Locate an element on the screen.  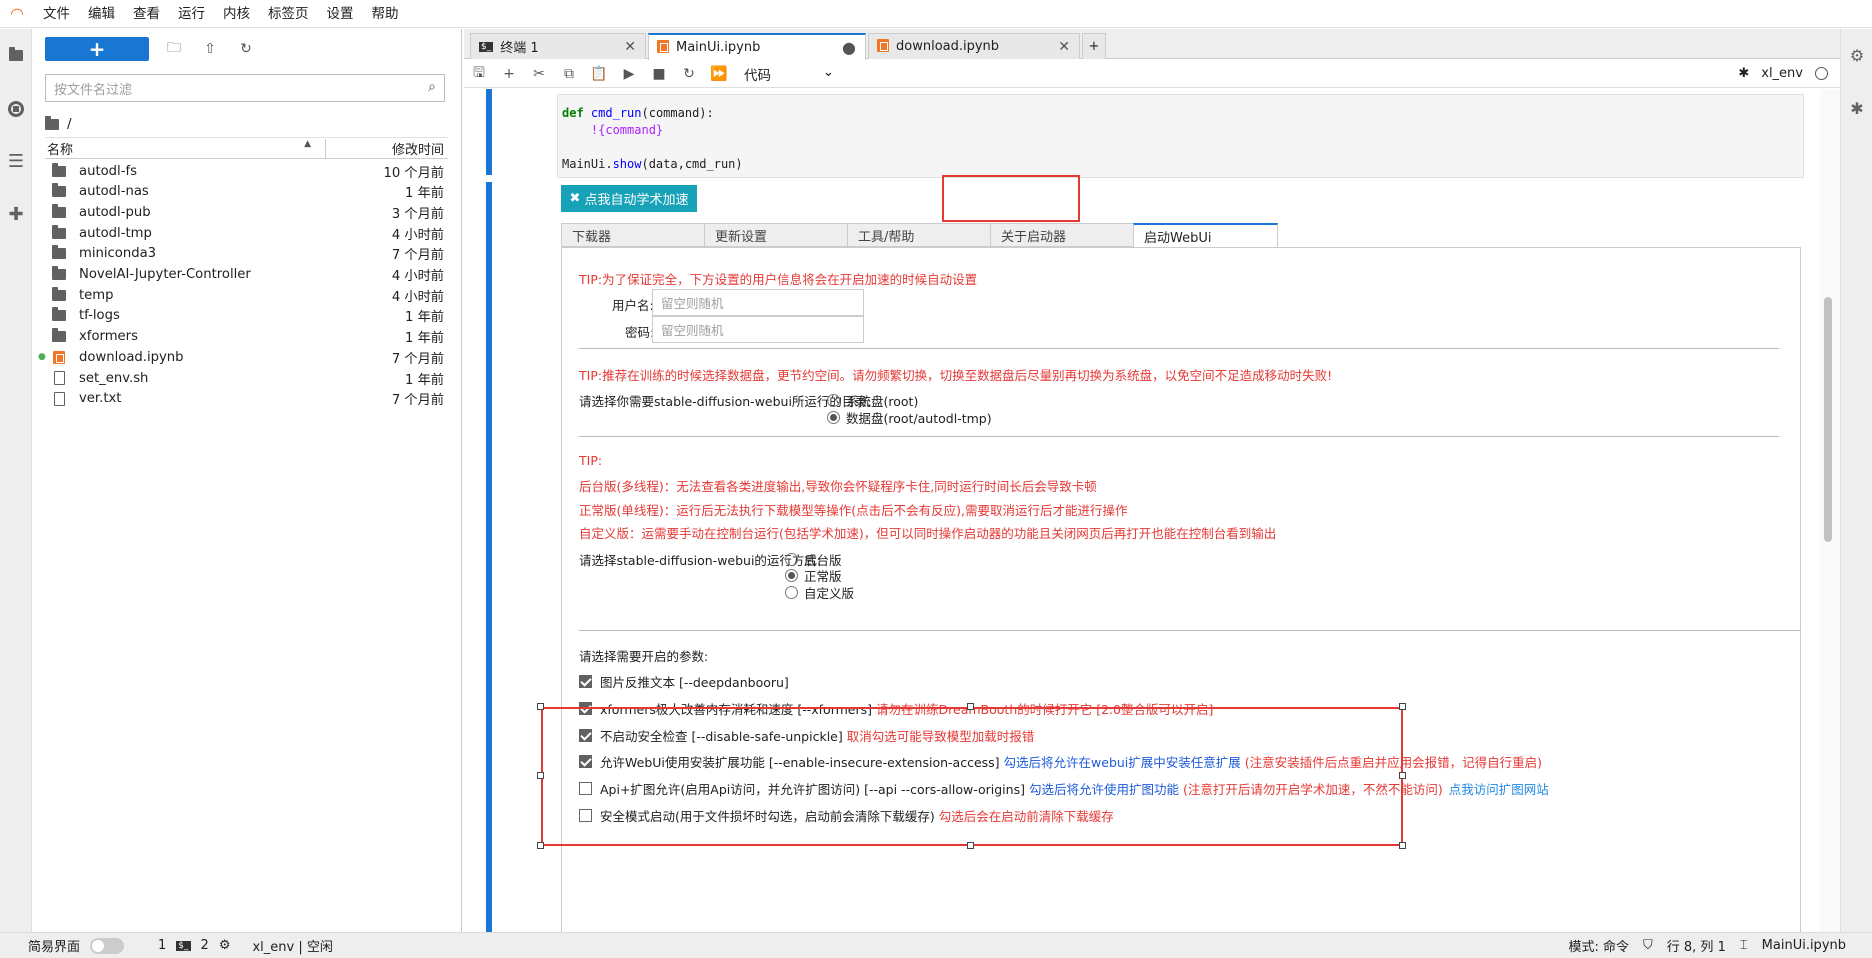
new-folder-icon: 🗀 is located at coordinates (174, 49).